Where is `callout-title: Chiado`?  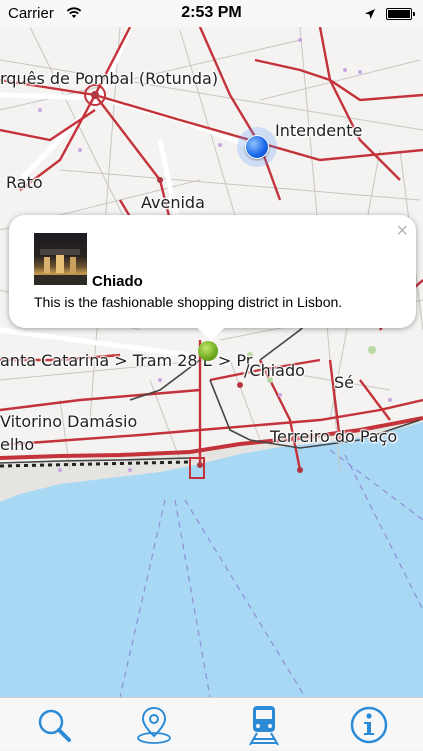
callout-title: Chiado is located at coordinates (117, 281).